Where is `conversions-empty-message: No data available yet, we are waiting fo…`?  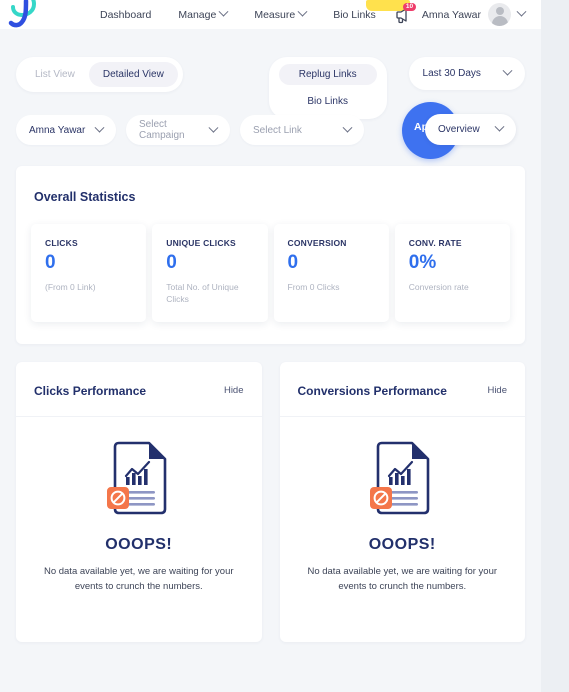 conversions-empty-message: No data available yet, we are waiting fo… is located at coordinates (402, 578).